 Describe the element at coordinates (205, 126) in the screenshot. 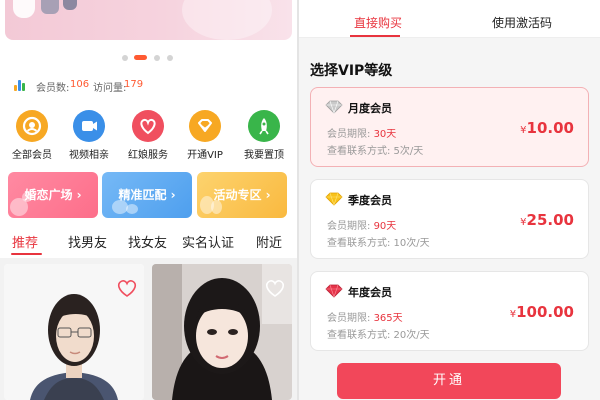

I see `diamond-icon` at that location.